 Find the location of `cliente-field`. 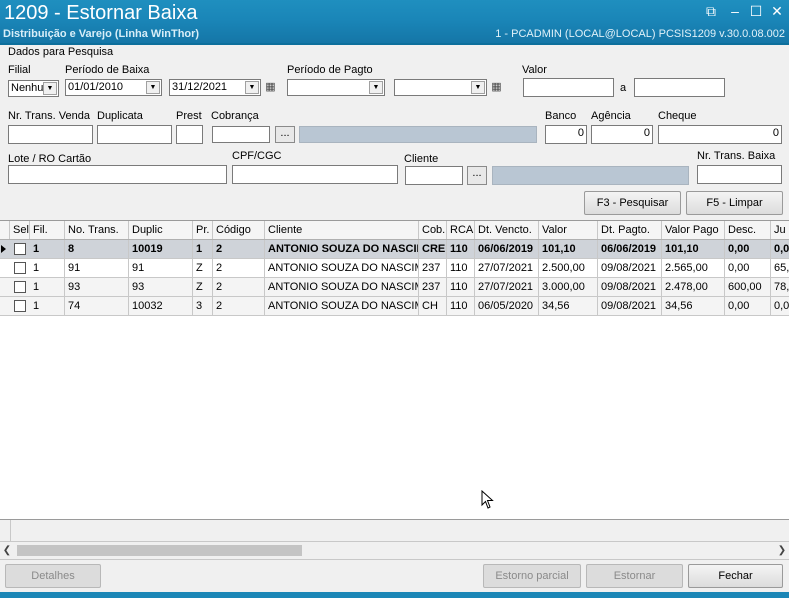

cliente-field is located at coordinates (434, 175).